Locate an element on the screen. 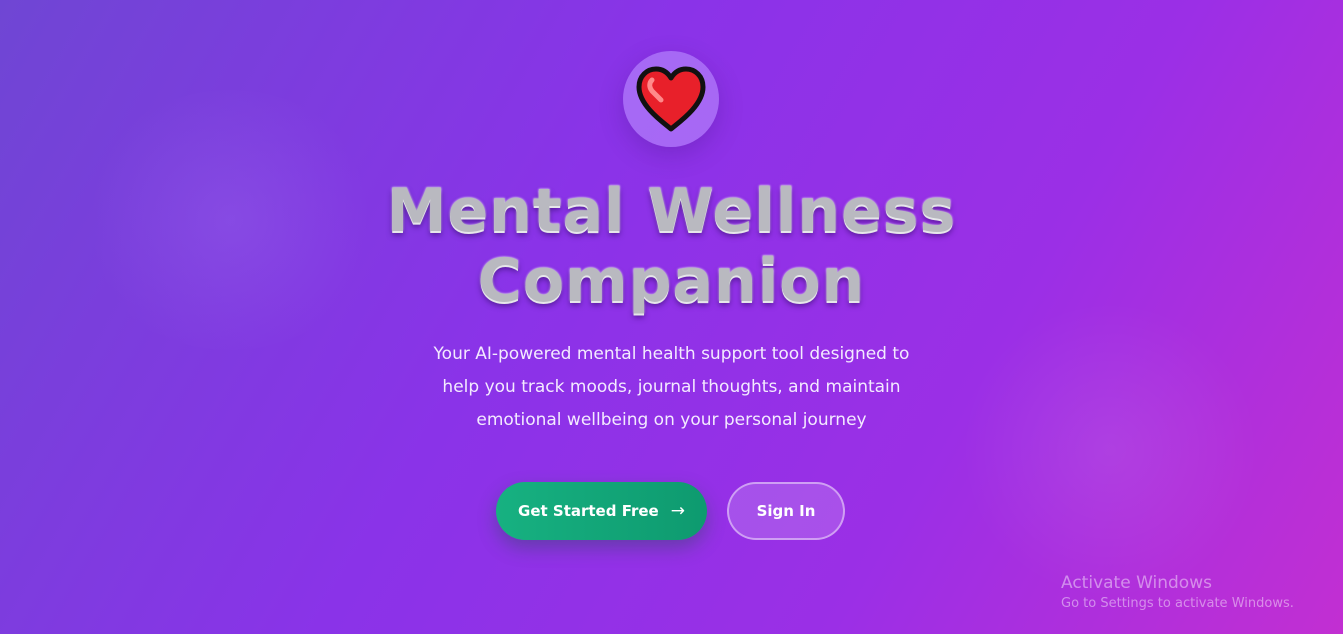 Image resolution: width=1343 pixels, height=634 pixels. logo-badge is located at coordinates (671, 99).